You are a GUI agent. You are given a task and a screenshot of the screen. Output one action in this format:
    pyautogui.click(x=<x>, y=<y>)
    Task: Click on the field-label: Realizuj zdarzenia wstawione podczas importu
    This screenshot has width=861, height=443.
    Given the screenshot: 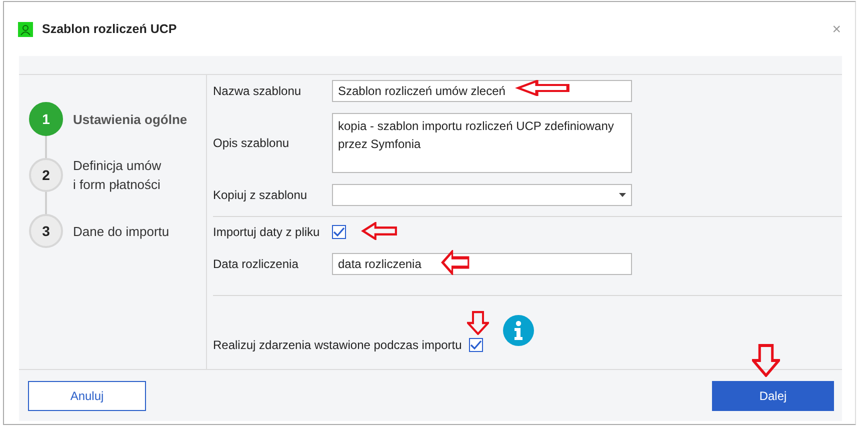 What is the action you would take?
    pyautogui.click(x=337, y=345)
    